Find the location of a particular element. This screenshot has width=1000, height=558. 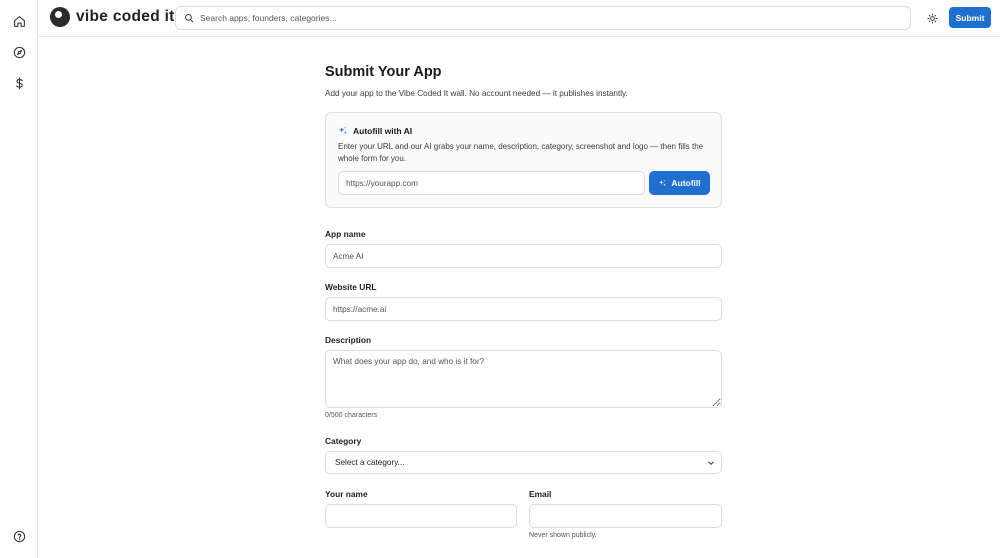

app-name-input is located at coordinates (523, 256).